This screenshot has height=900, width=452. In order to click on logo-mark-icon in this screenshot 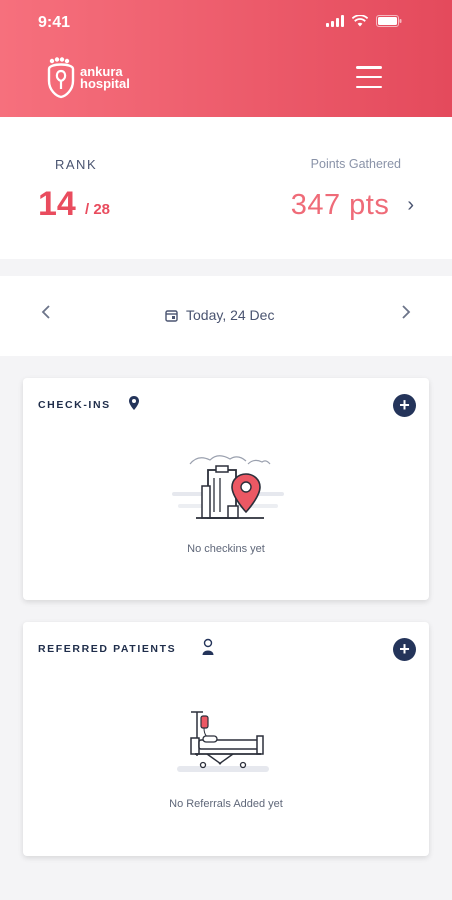, I will do `click(61, 78)`.